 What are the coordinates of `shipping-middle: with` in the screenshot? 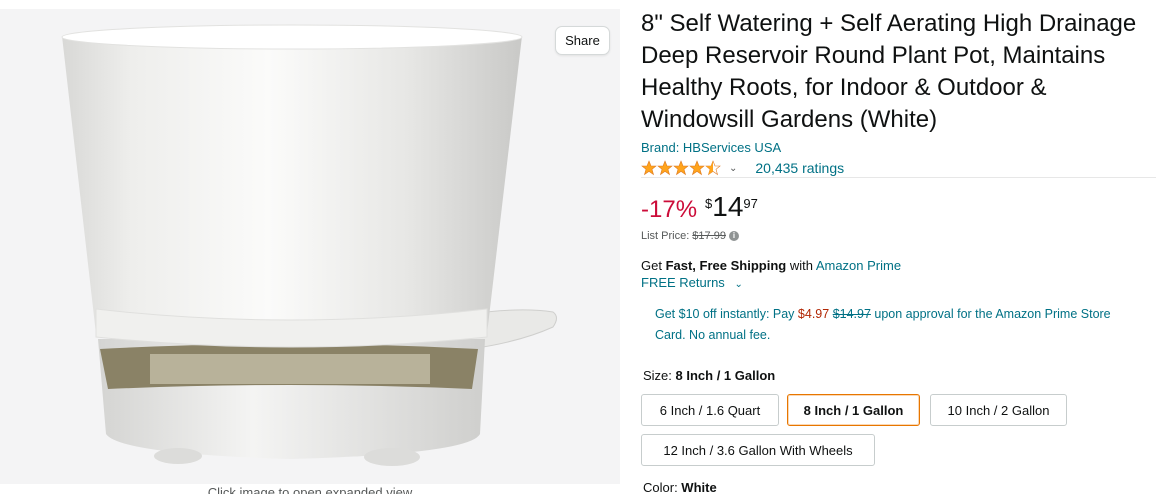 It's located at (801, 265).